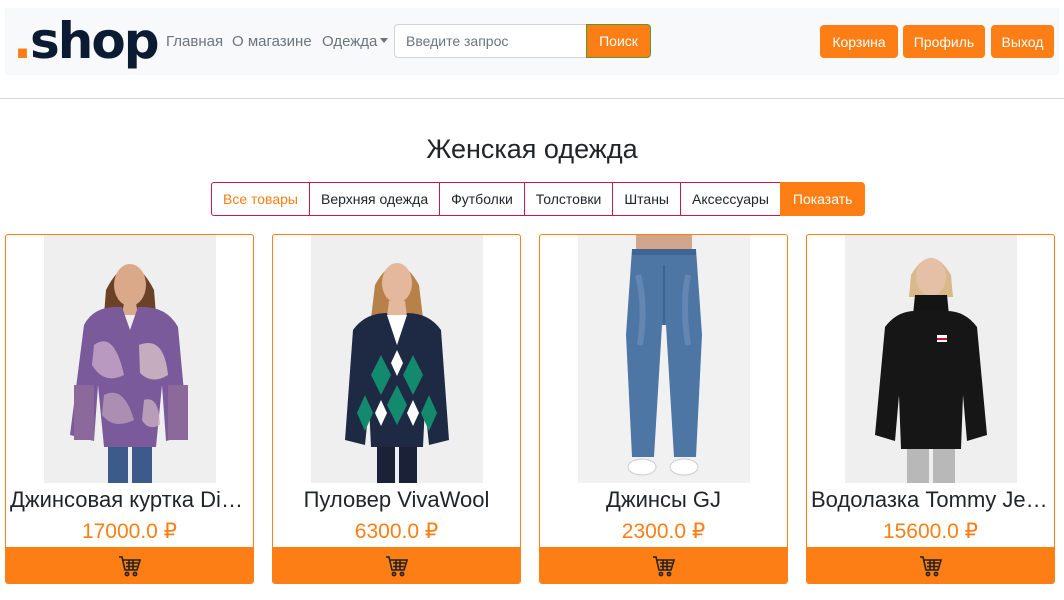 This screenshot has width=1064, height=600. I want to click on product-card: Водолазка Tommy Jeans 15600.0 ₽, so click(930, 409).